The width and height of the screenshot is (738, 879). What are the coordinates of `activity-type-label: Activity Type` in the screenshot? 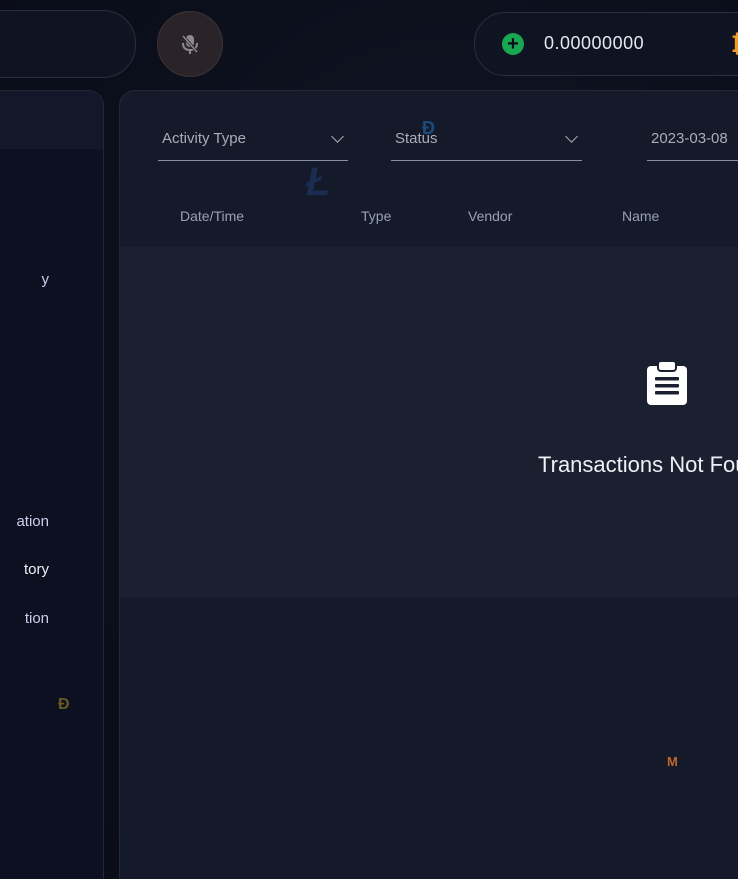 It's located at (204, 138).